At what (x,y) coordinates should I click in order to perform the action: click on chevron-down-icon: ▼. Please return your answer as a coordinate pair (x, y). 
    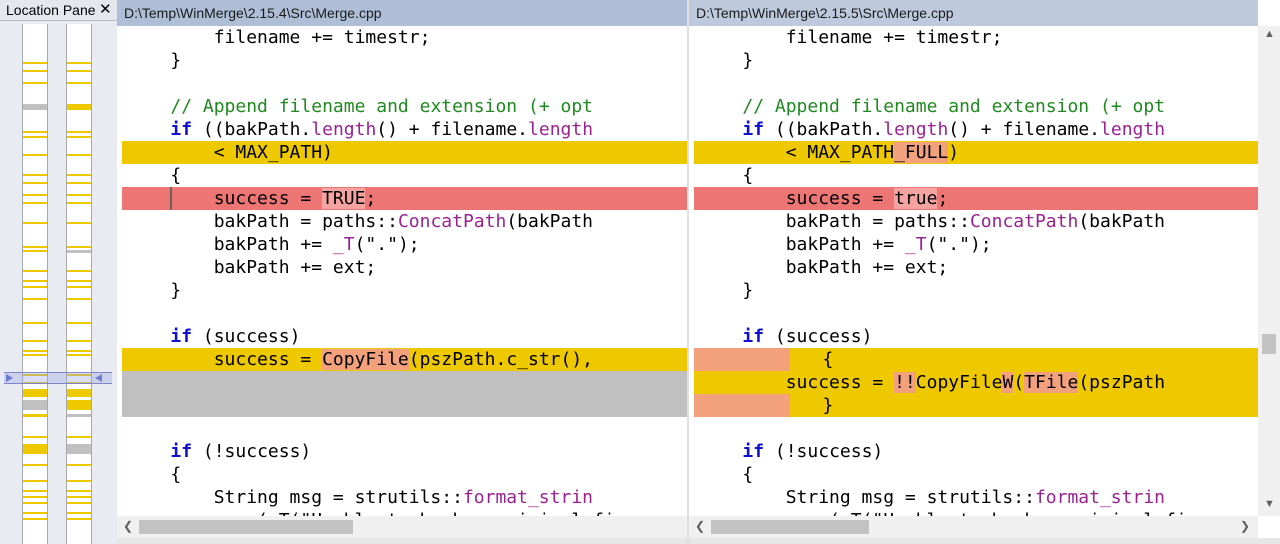
    Looking at the image, I should click on (1269, 504).